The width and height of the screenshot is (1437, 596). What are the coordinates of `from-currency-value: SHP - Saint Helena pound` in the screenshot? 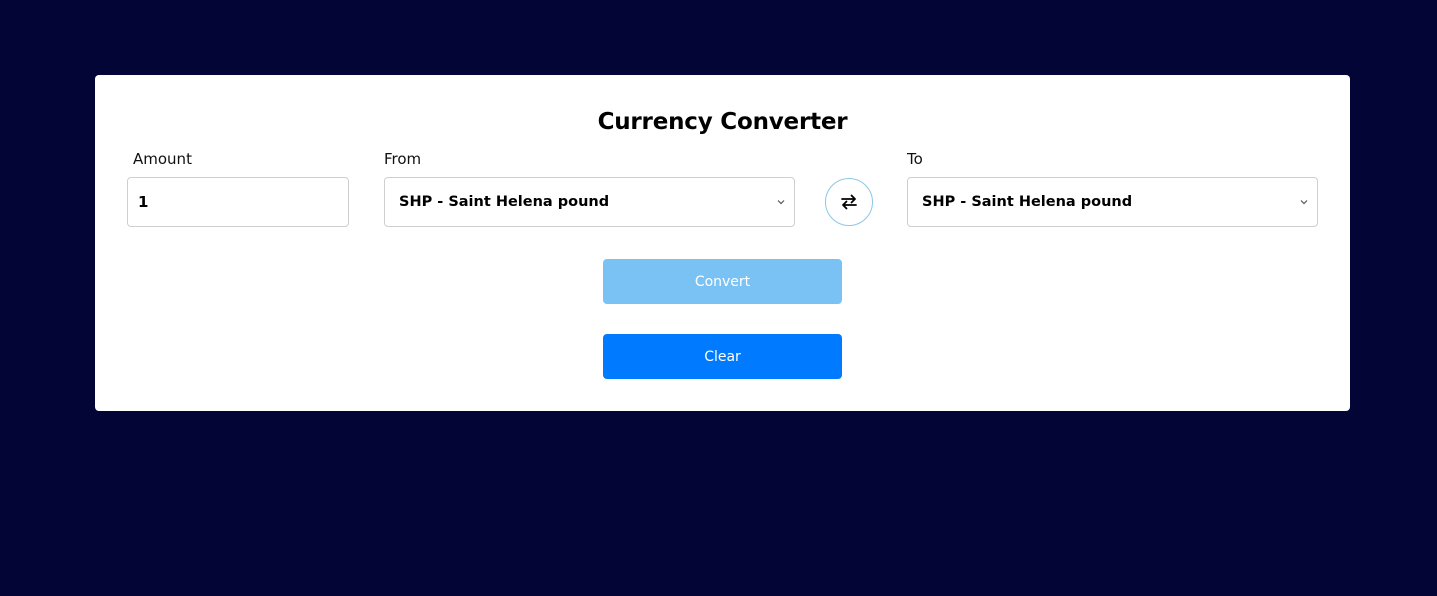 It's located at (504, 202).